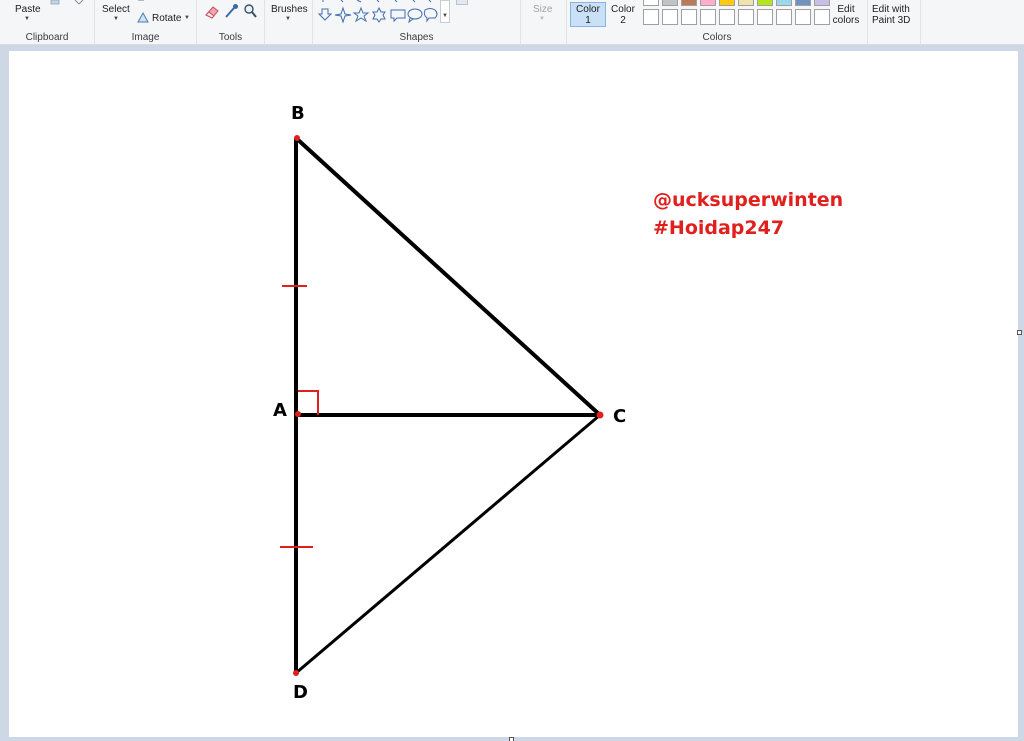  Describe the element at coordinates (116, 19) in the screenshot. I see `select-dropdown-icon: ▼` at that location.